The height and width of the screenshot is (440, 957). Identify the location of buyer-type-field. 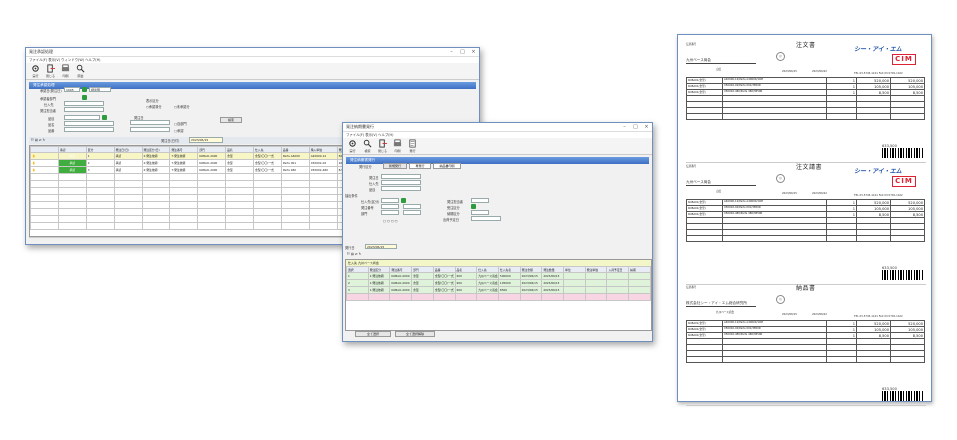
(390, 200).